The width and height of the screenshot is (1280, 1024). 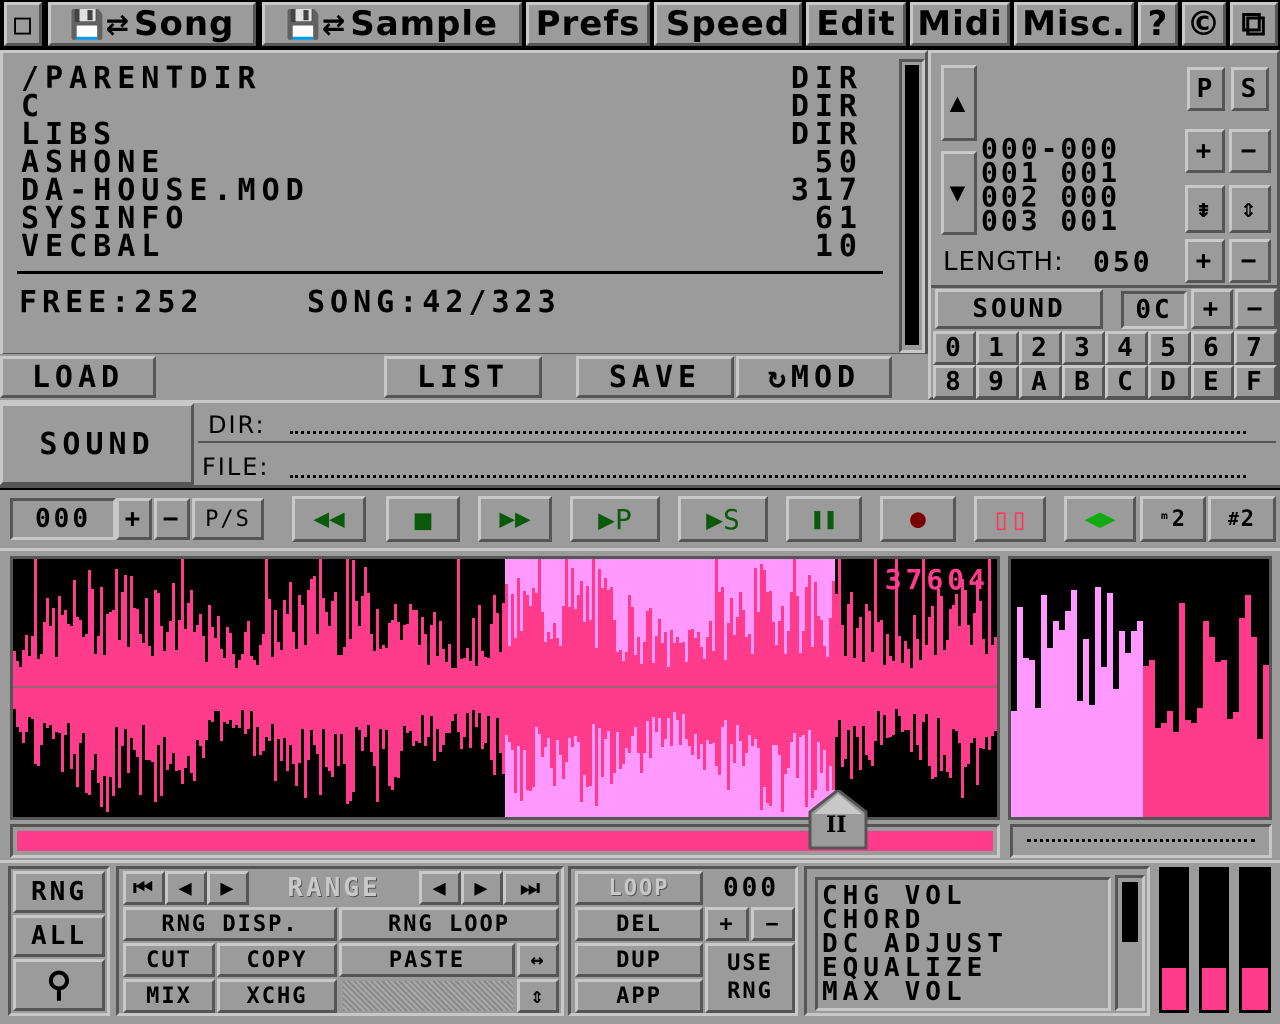 What do you see at coordinates (639, 996) in the screenshot?
I see `app-button: APP` at bounding box center [639, 996].